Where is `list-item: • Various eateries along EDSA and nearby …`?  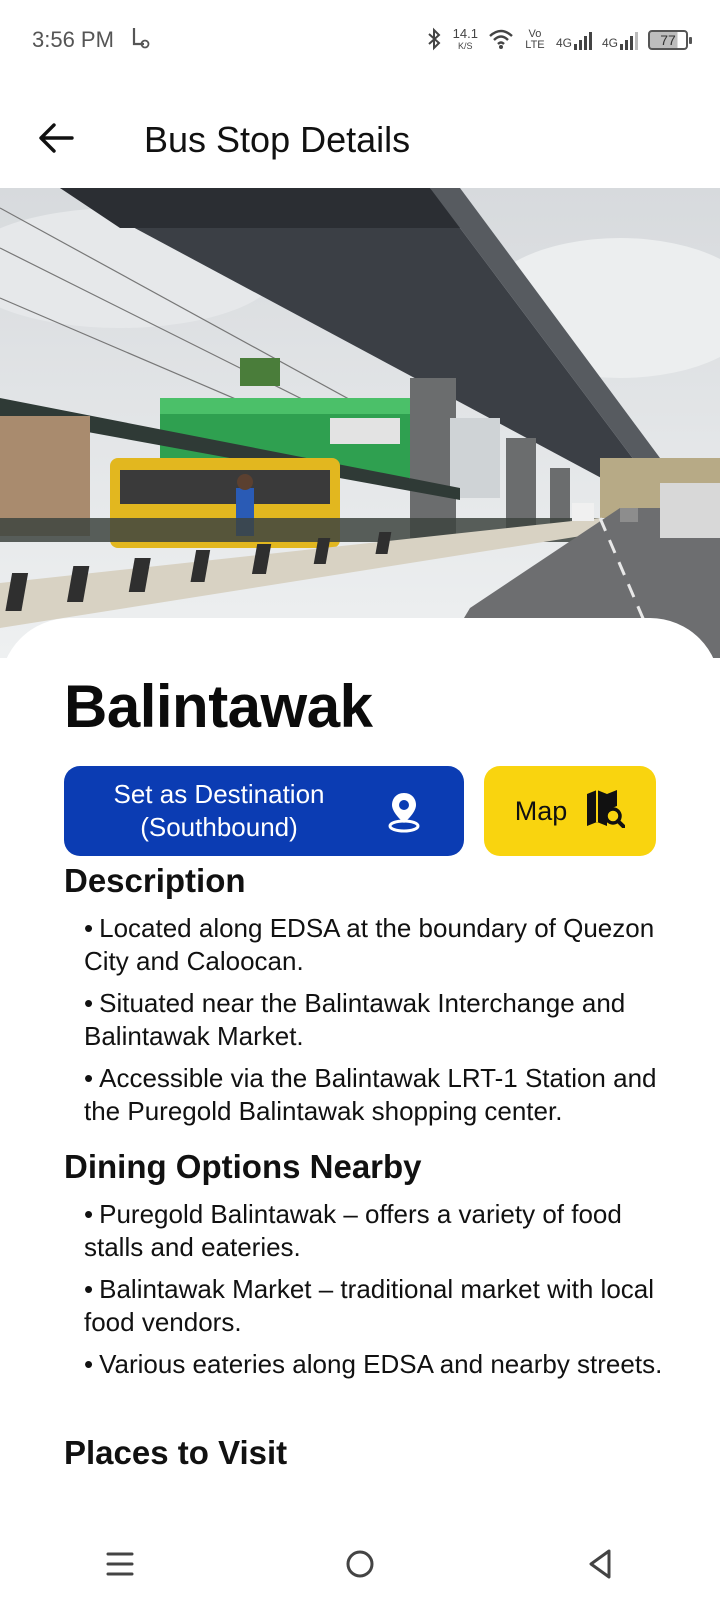
list-item: • Various eateries along EDSA and nearby … is located at coordinates (373, 1364).